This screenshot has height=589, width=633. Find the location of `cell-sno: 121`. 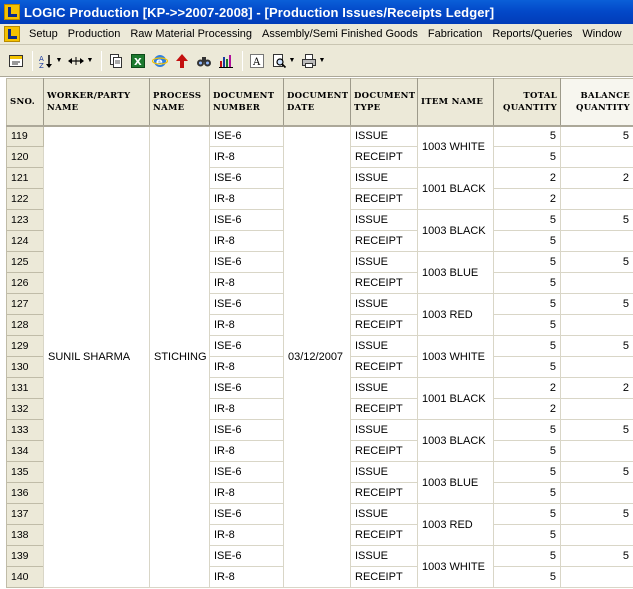

cell-sno: 121 is located at coordinates (25, 178).